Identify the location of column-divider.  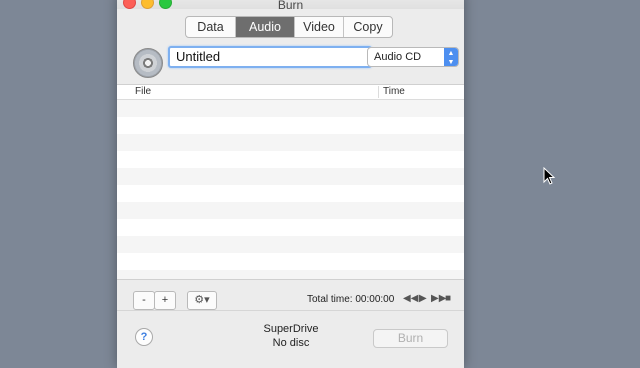
(378, 92).